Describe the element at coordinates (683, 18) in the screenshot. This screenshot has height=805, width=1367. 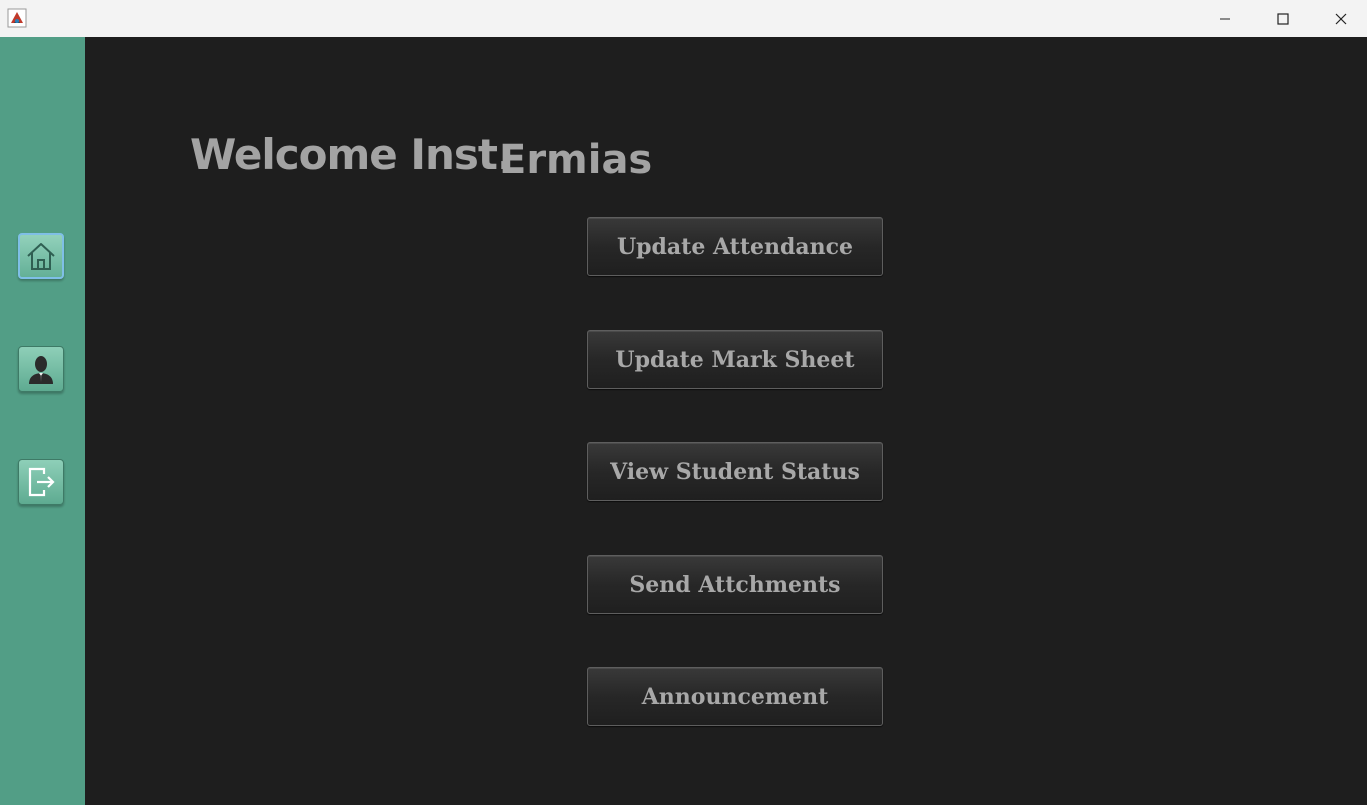
I see `window-titlebar` at that location.